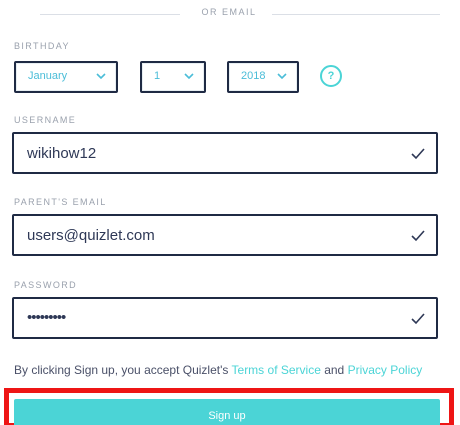 The image size is (460, 425). I want to click on birthday-day-select: 1, so click(173, 77).